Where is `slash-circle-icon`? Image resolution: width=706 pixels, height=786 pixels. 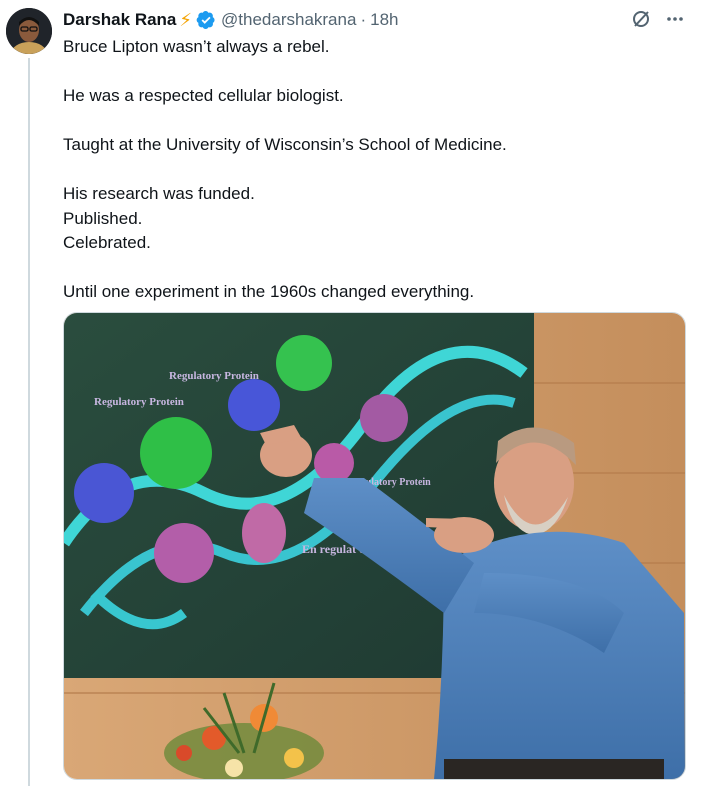
slash-circle-icon is located at coordinates (641, 19).